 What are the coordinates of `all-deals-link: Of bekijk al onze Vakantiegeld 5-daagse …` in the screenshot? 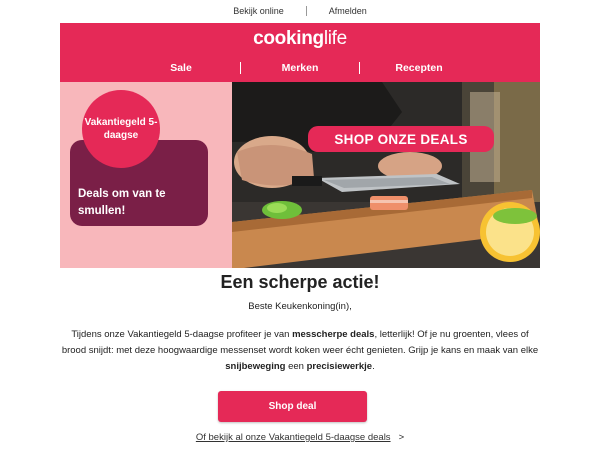 It's located at (293, 437).